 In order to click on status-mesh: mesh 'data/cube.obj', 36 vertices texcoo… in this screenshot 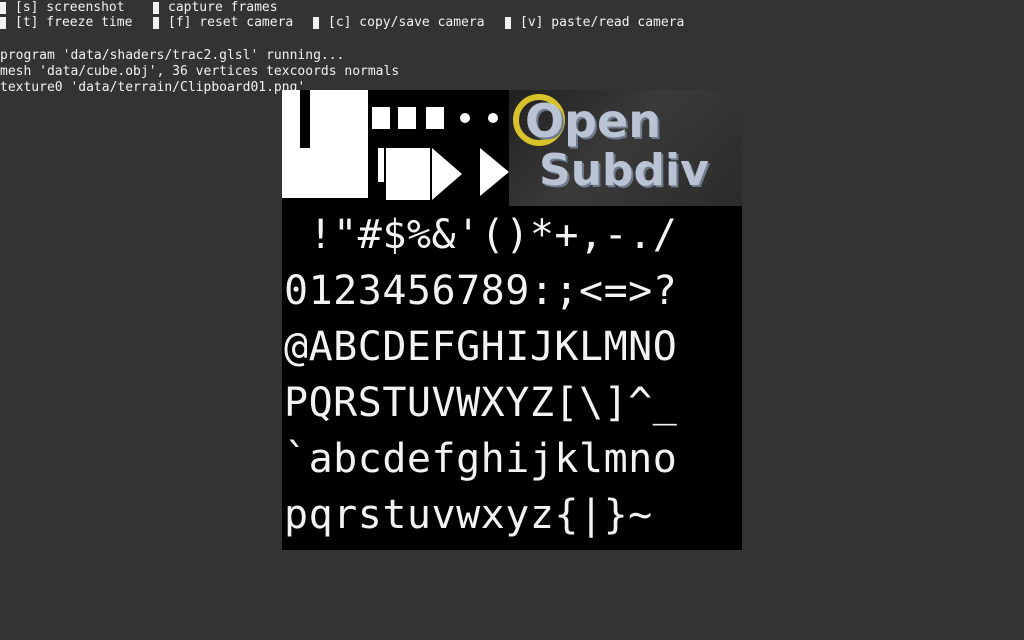, I will do `click(200, 71)`.